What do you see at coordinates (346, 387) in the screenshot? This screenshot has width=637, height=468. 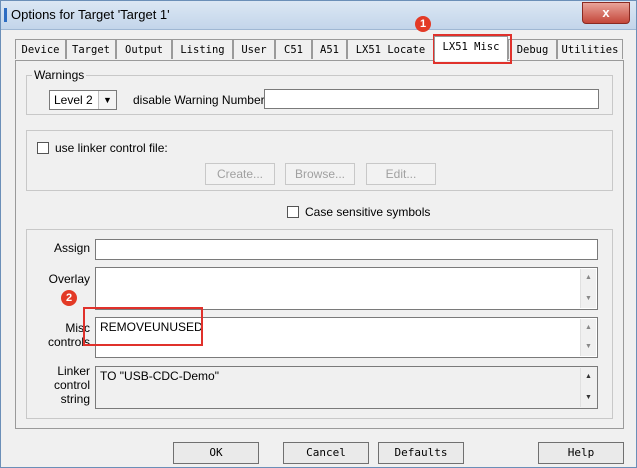 I see `linker-control-string-input: TO "USB-CDC-Demo" ▲ ▼` at bounding box center [346, 387].